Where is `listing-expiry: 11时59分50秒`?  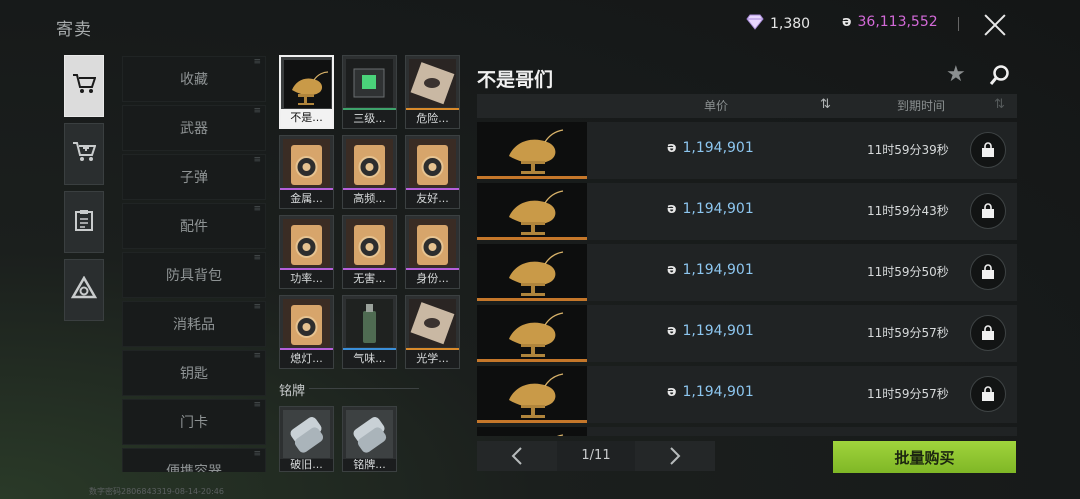
listing-expiry: 11时59分50秒 is located at coordinates (908, 272).